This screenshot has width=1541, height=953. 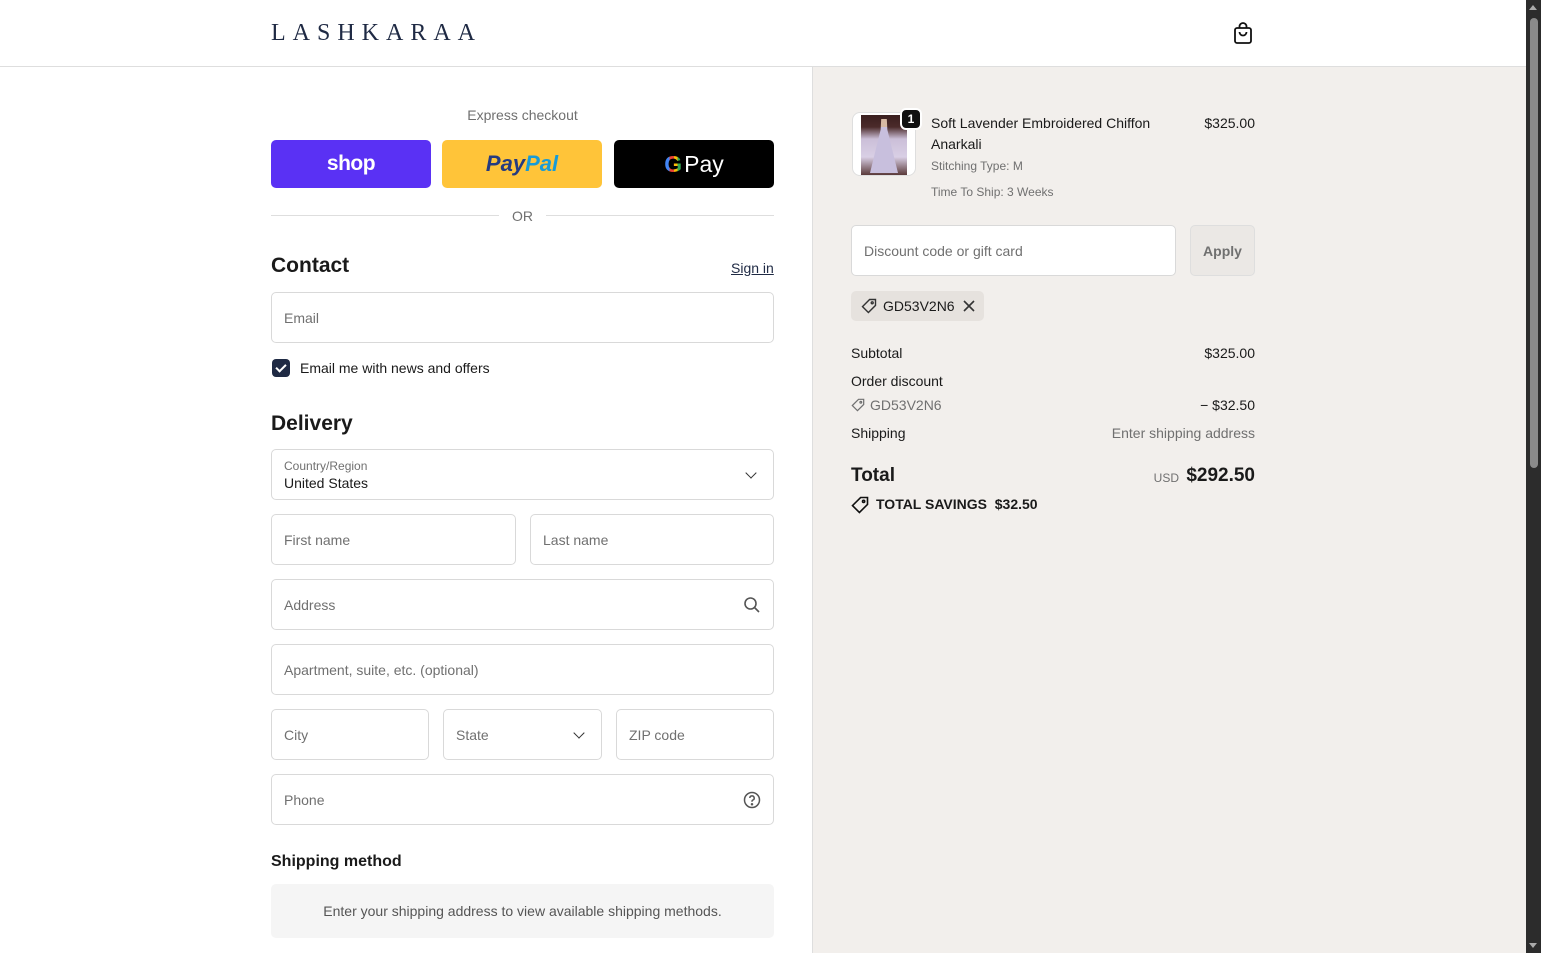 I want to click on address-placeholder: Address, so click(x=310, y=605).